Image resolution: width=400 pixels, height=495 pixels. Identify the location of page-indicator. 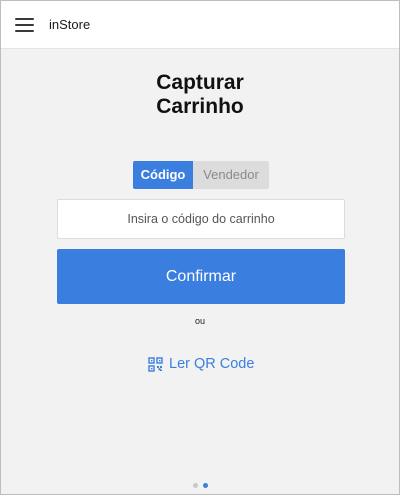
(203, 485).